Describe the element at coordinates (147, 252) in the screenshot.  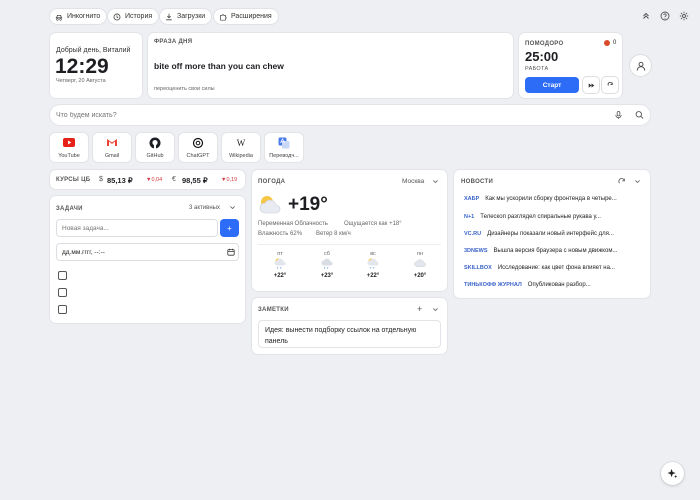
I see `task-date-input: дд.мм.гггг, --:--` at that location.